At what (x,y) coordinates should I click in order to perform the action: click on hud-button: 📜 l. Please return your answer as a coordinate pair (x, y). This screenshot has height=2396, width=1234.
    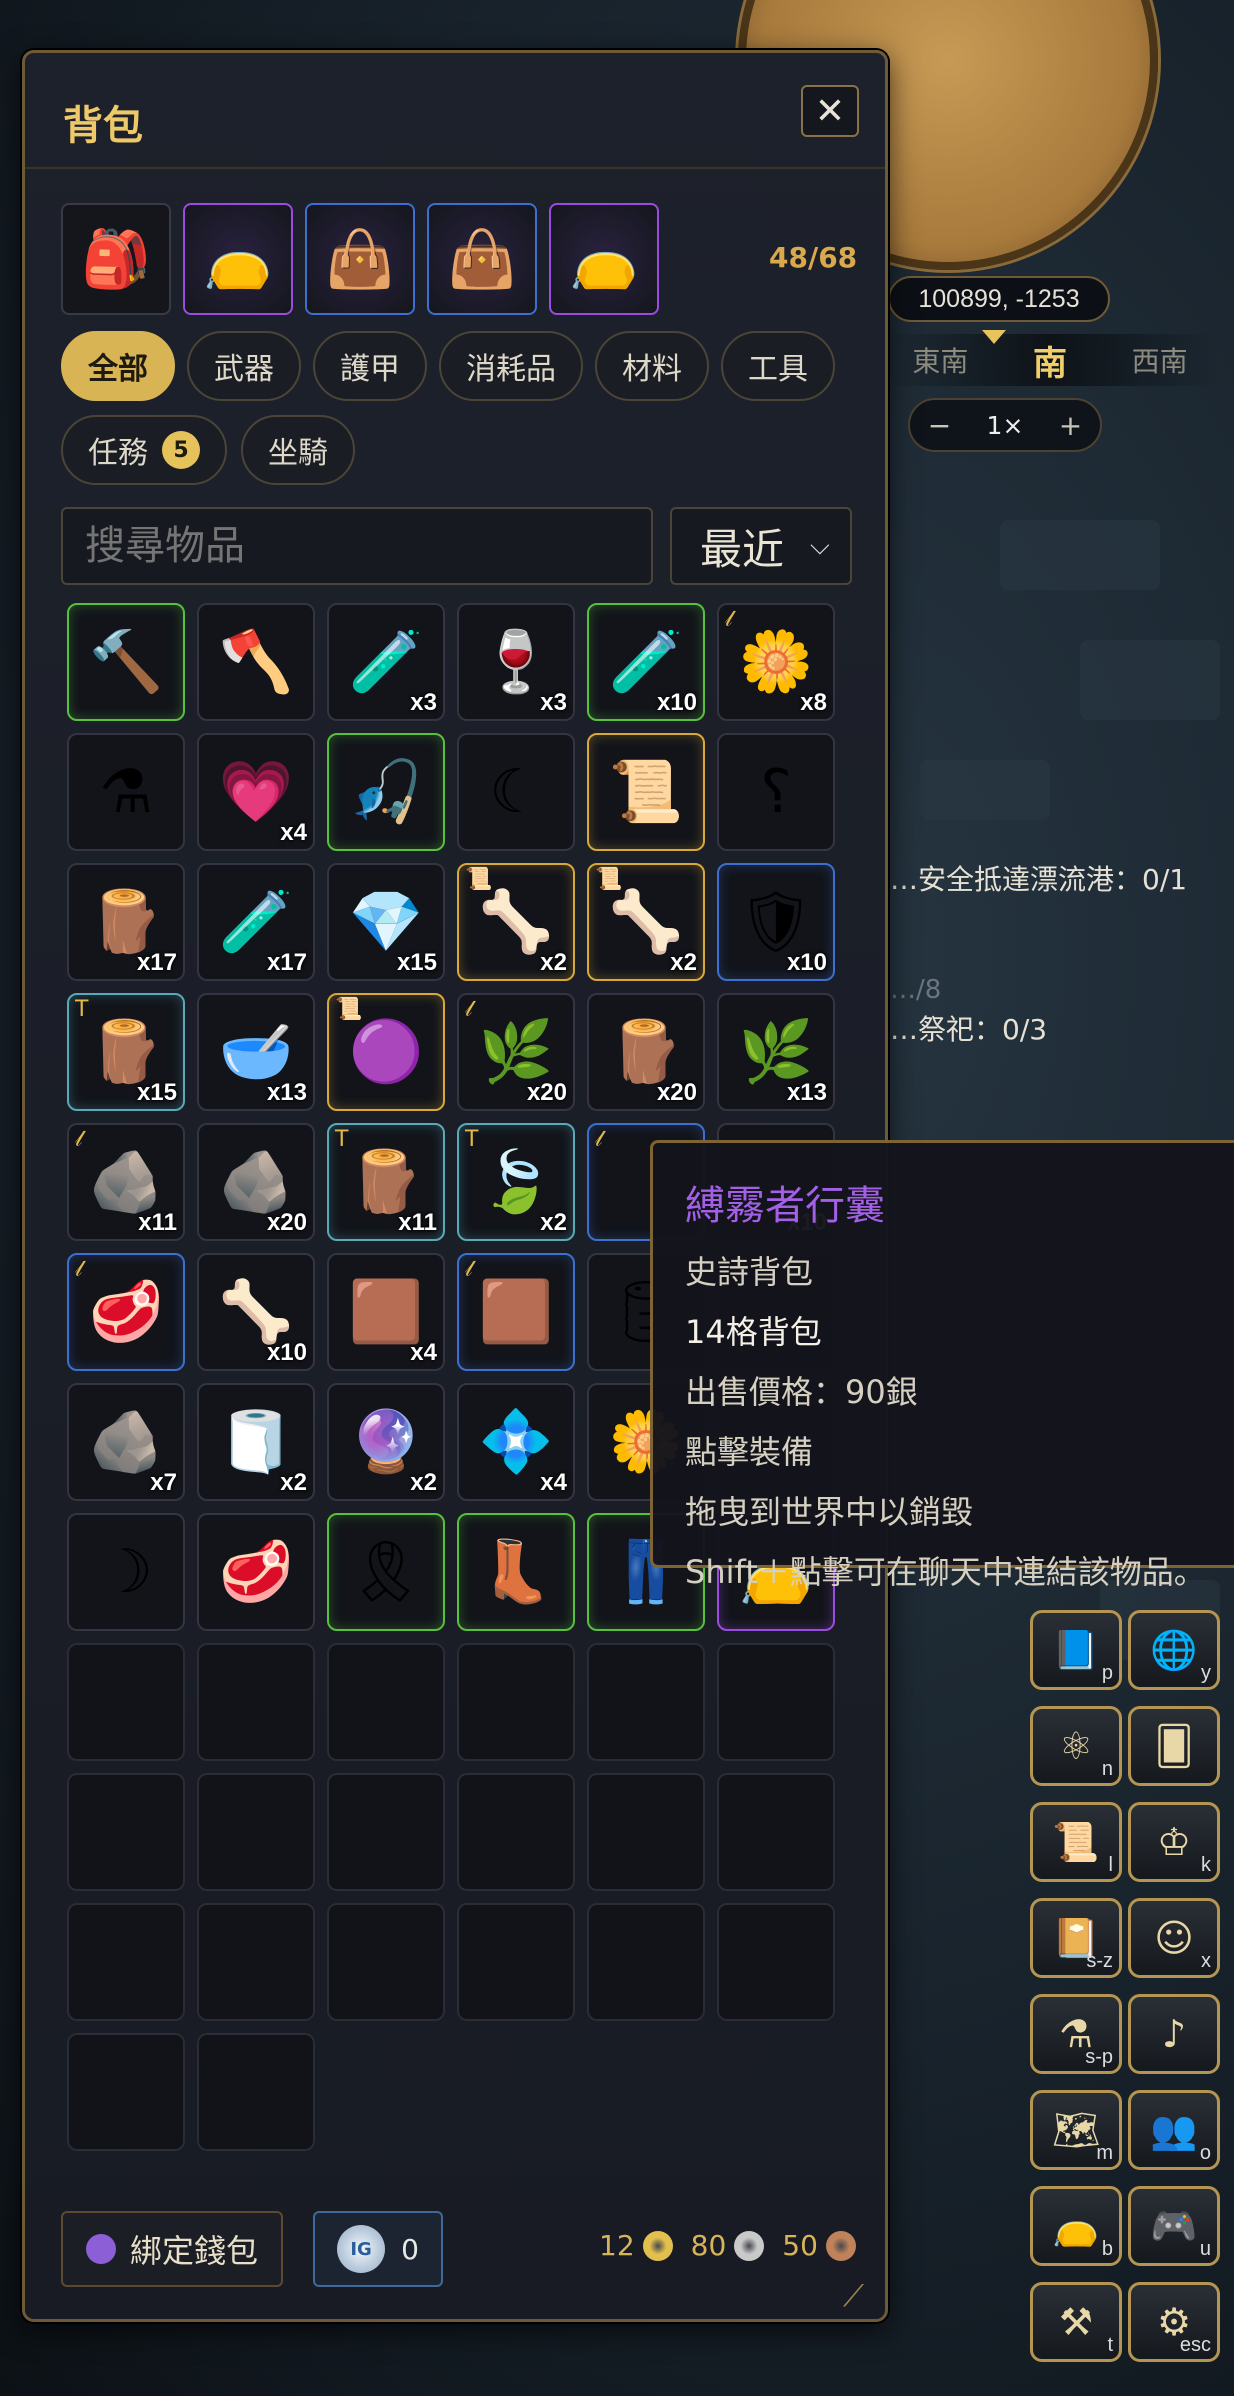
    Looking at the image, I should click on (1076, 1842).